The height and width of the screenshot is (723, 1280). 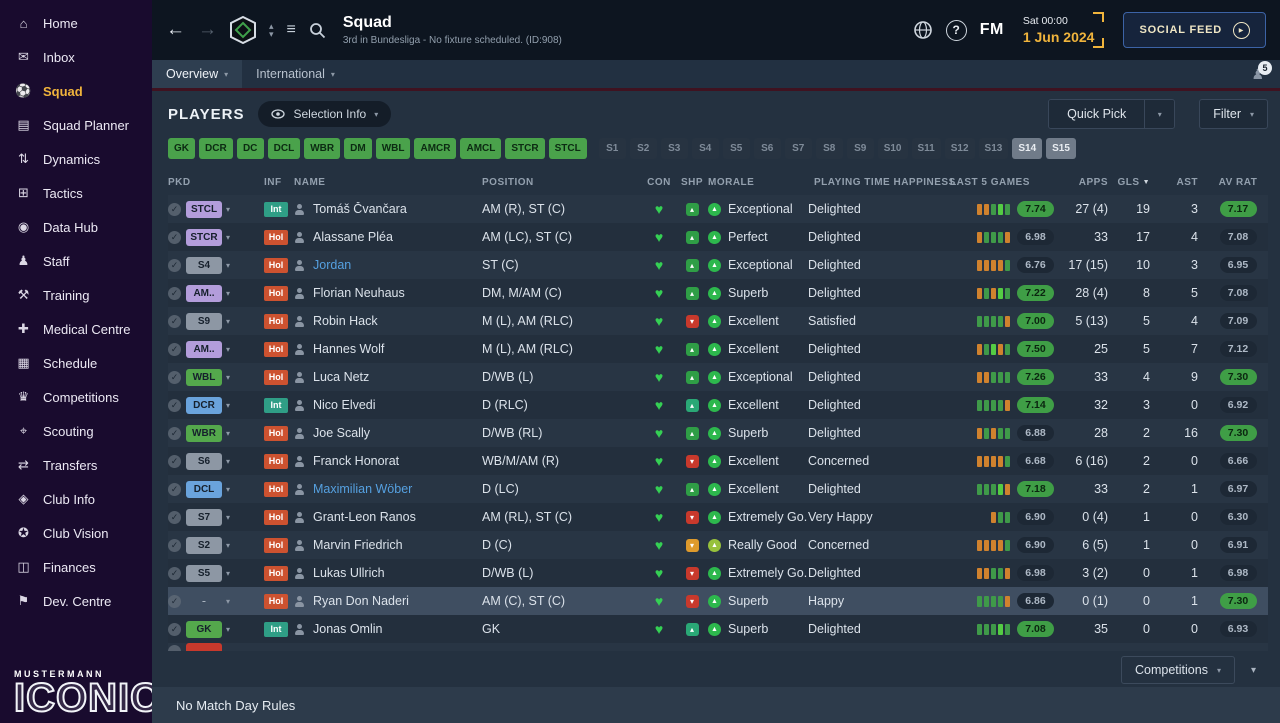 What do you see at coordinates (76, 397) in the screenshot?
I see `sidebar-item-competitions: ♛ Competitions` at bounding box center [76, 397].